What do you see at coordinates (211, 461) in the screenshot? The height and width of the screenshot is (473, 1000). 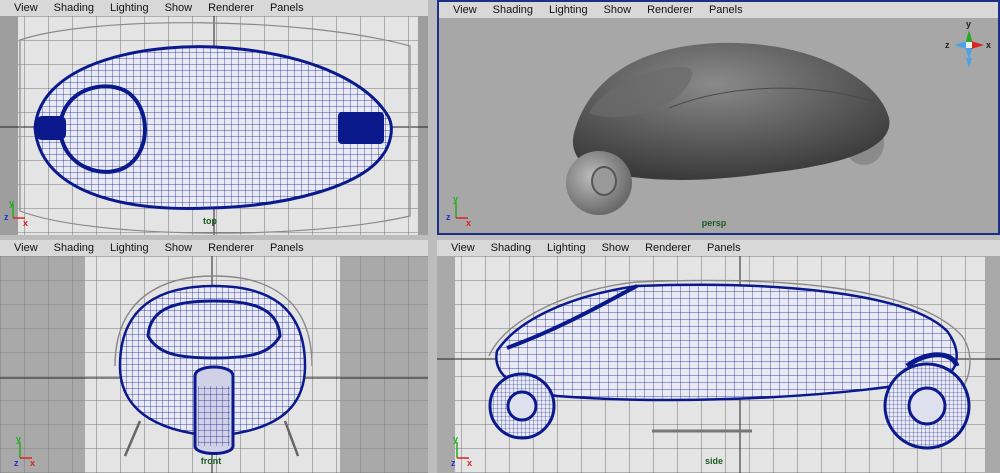 I see `camera-label-front: front` at bounding box center [211, 461].